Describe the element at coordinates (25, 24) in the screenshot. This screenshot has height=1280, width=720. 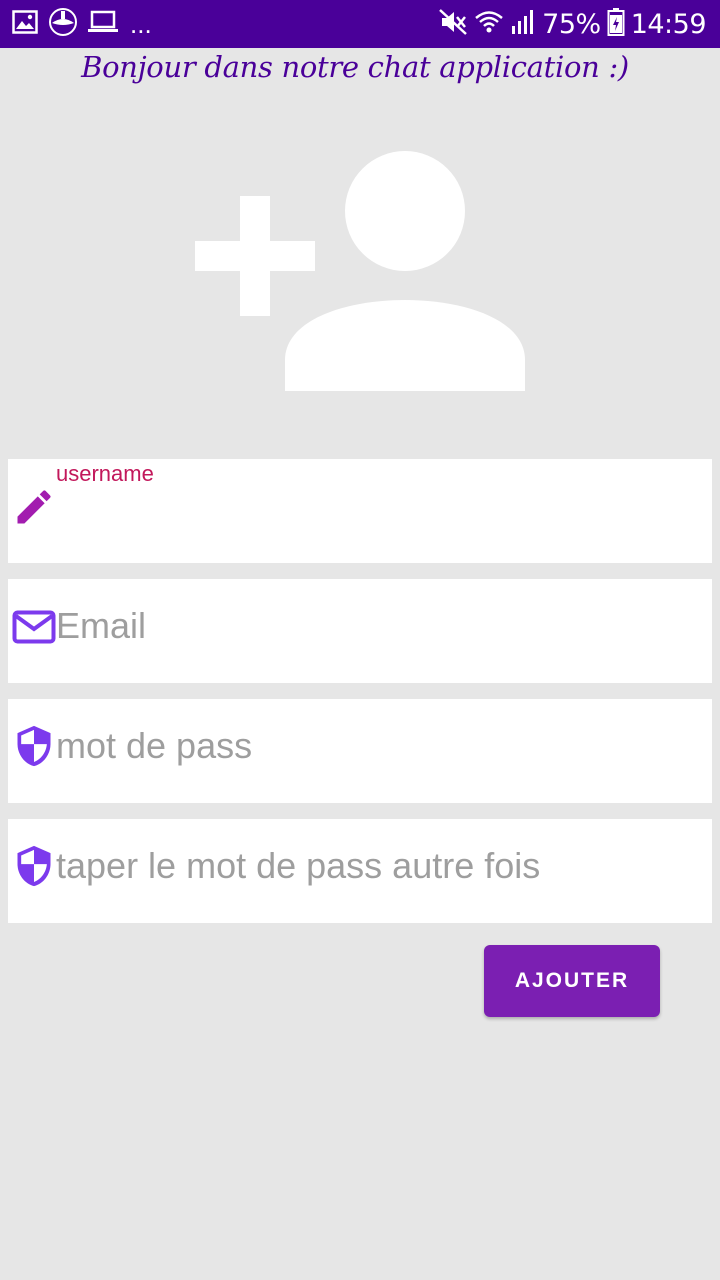
I see `gallery-icon` at that location.